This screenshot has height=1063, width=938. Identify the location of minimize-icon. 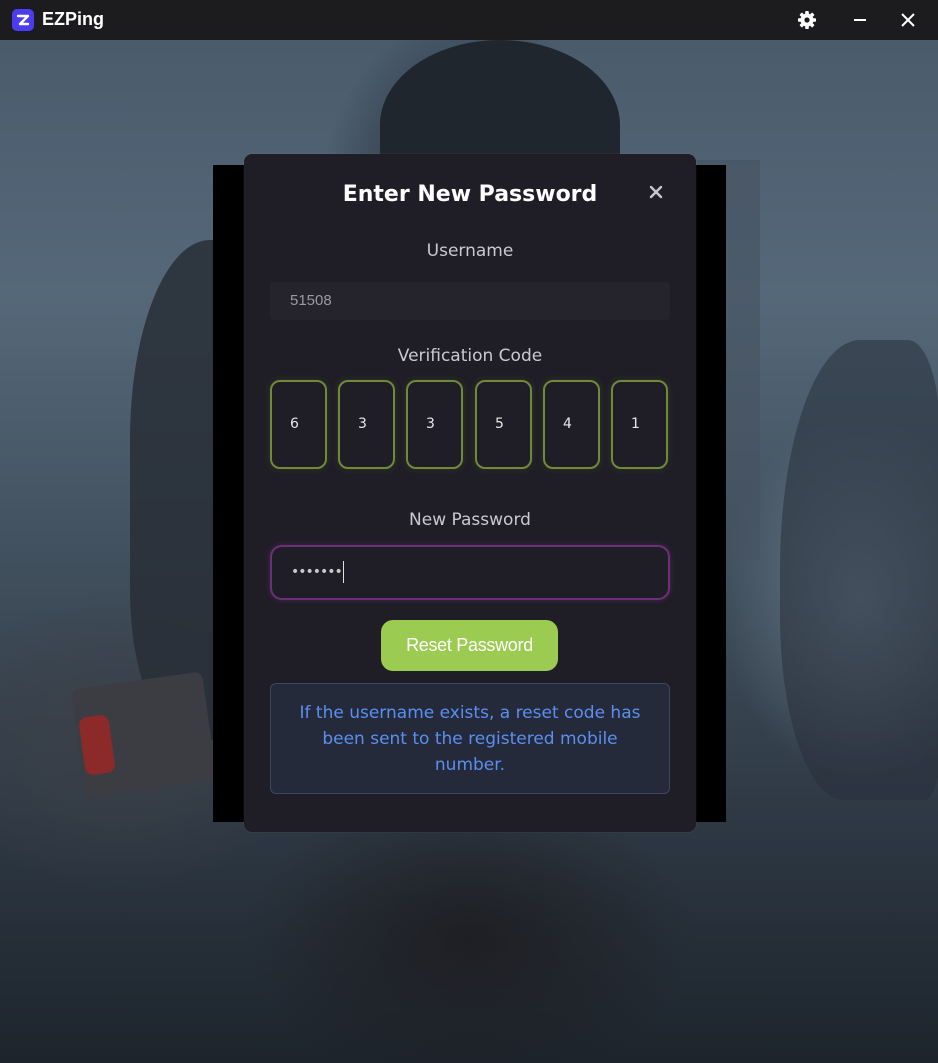
(860, 20).